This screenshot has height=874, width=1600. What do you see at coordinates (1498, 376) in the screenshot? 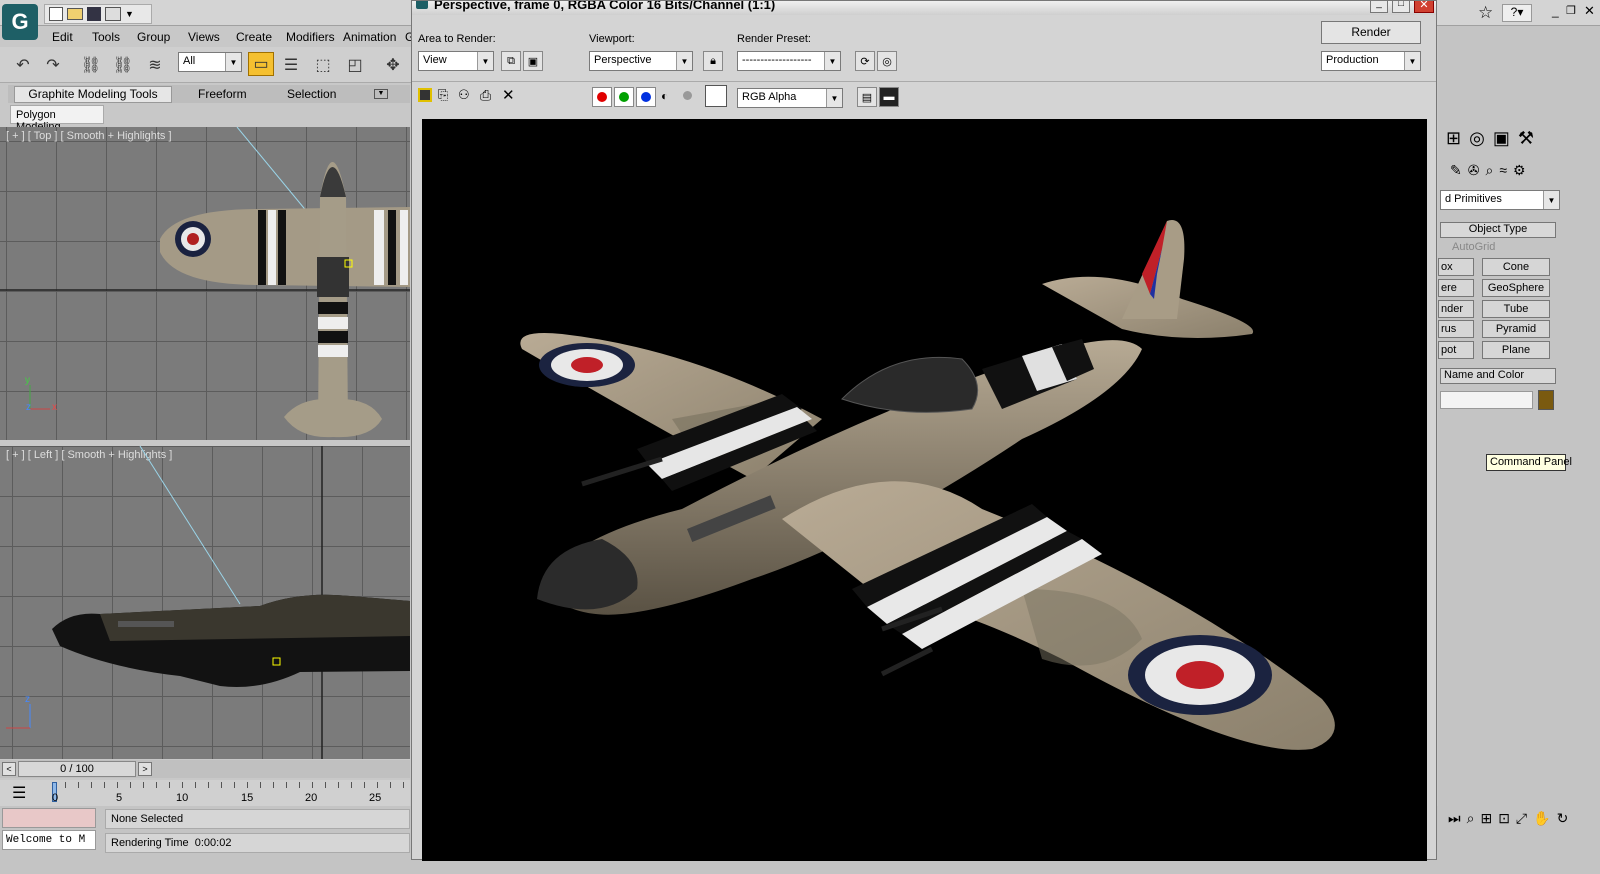
I see `name-and-color-rollout: Name and Color` at bounding box center [1498, 376].